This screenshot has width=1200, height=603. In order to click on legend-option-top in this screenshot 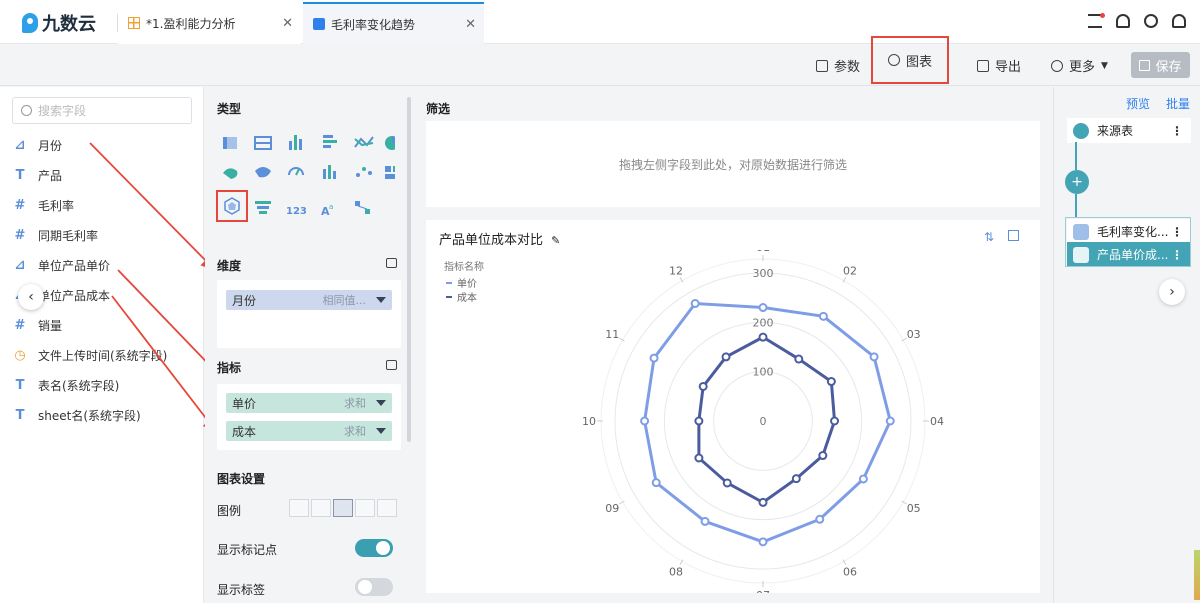, I will do `click(365, 508)`.